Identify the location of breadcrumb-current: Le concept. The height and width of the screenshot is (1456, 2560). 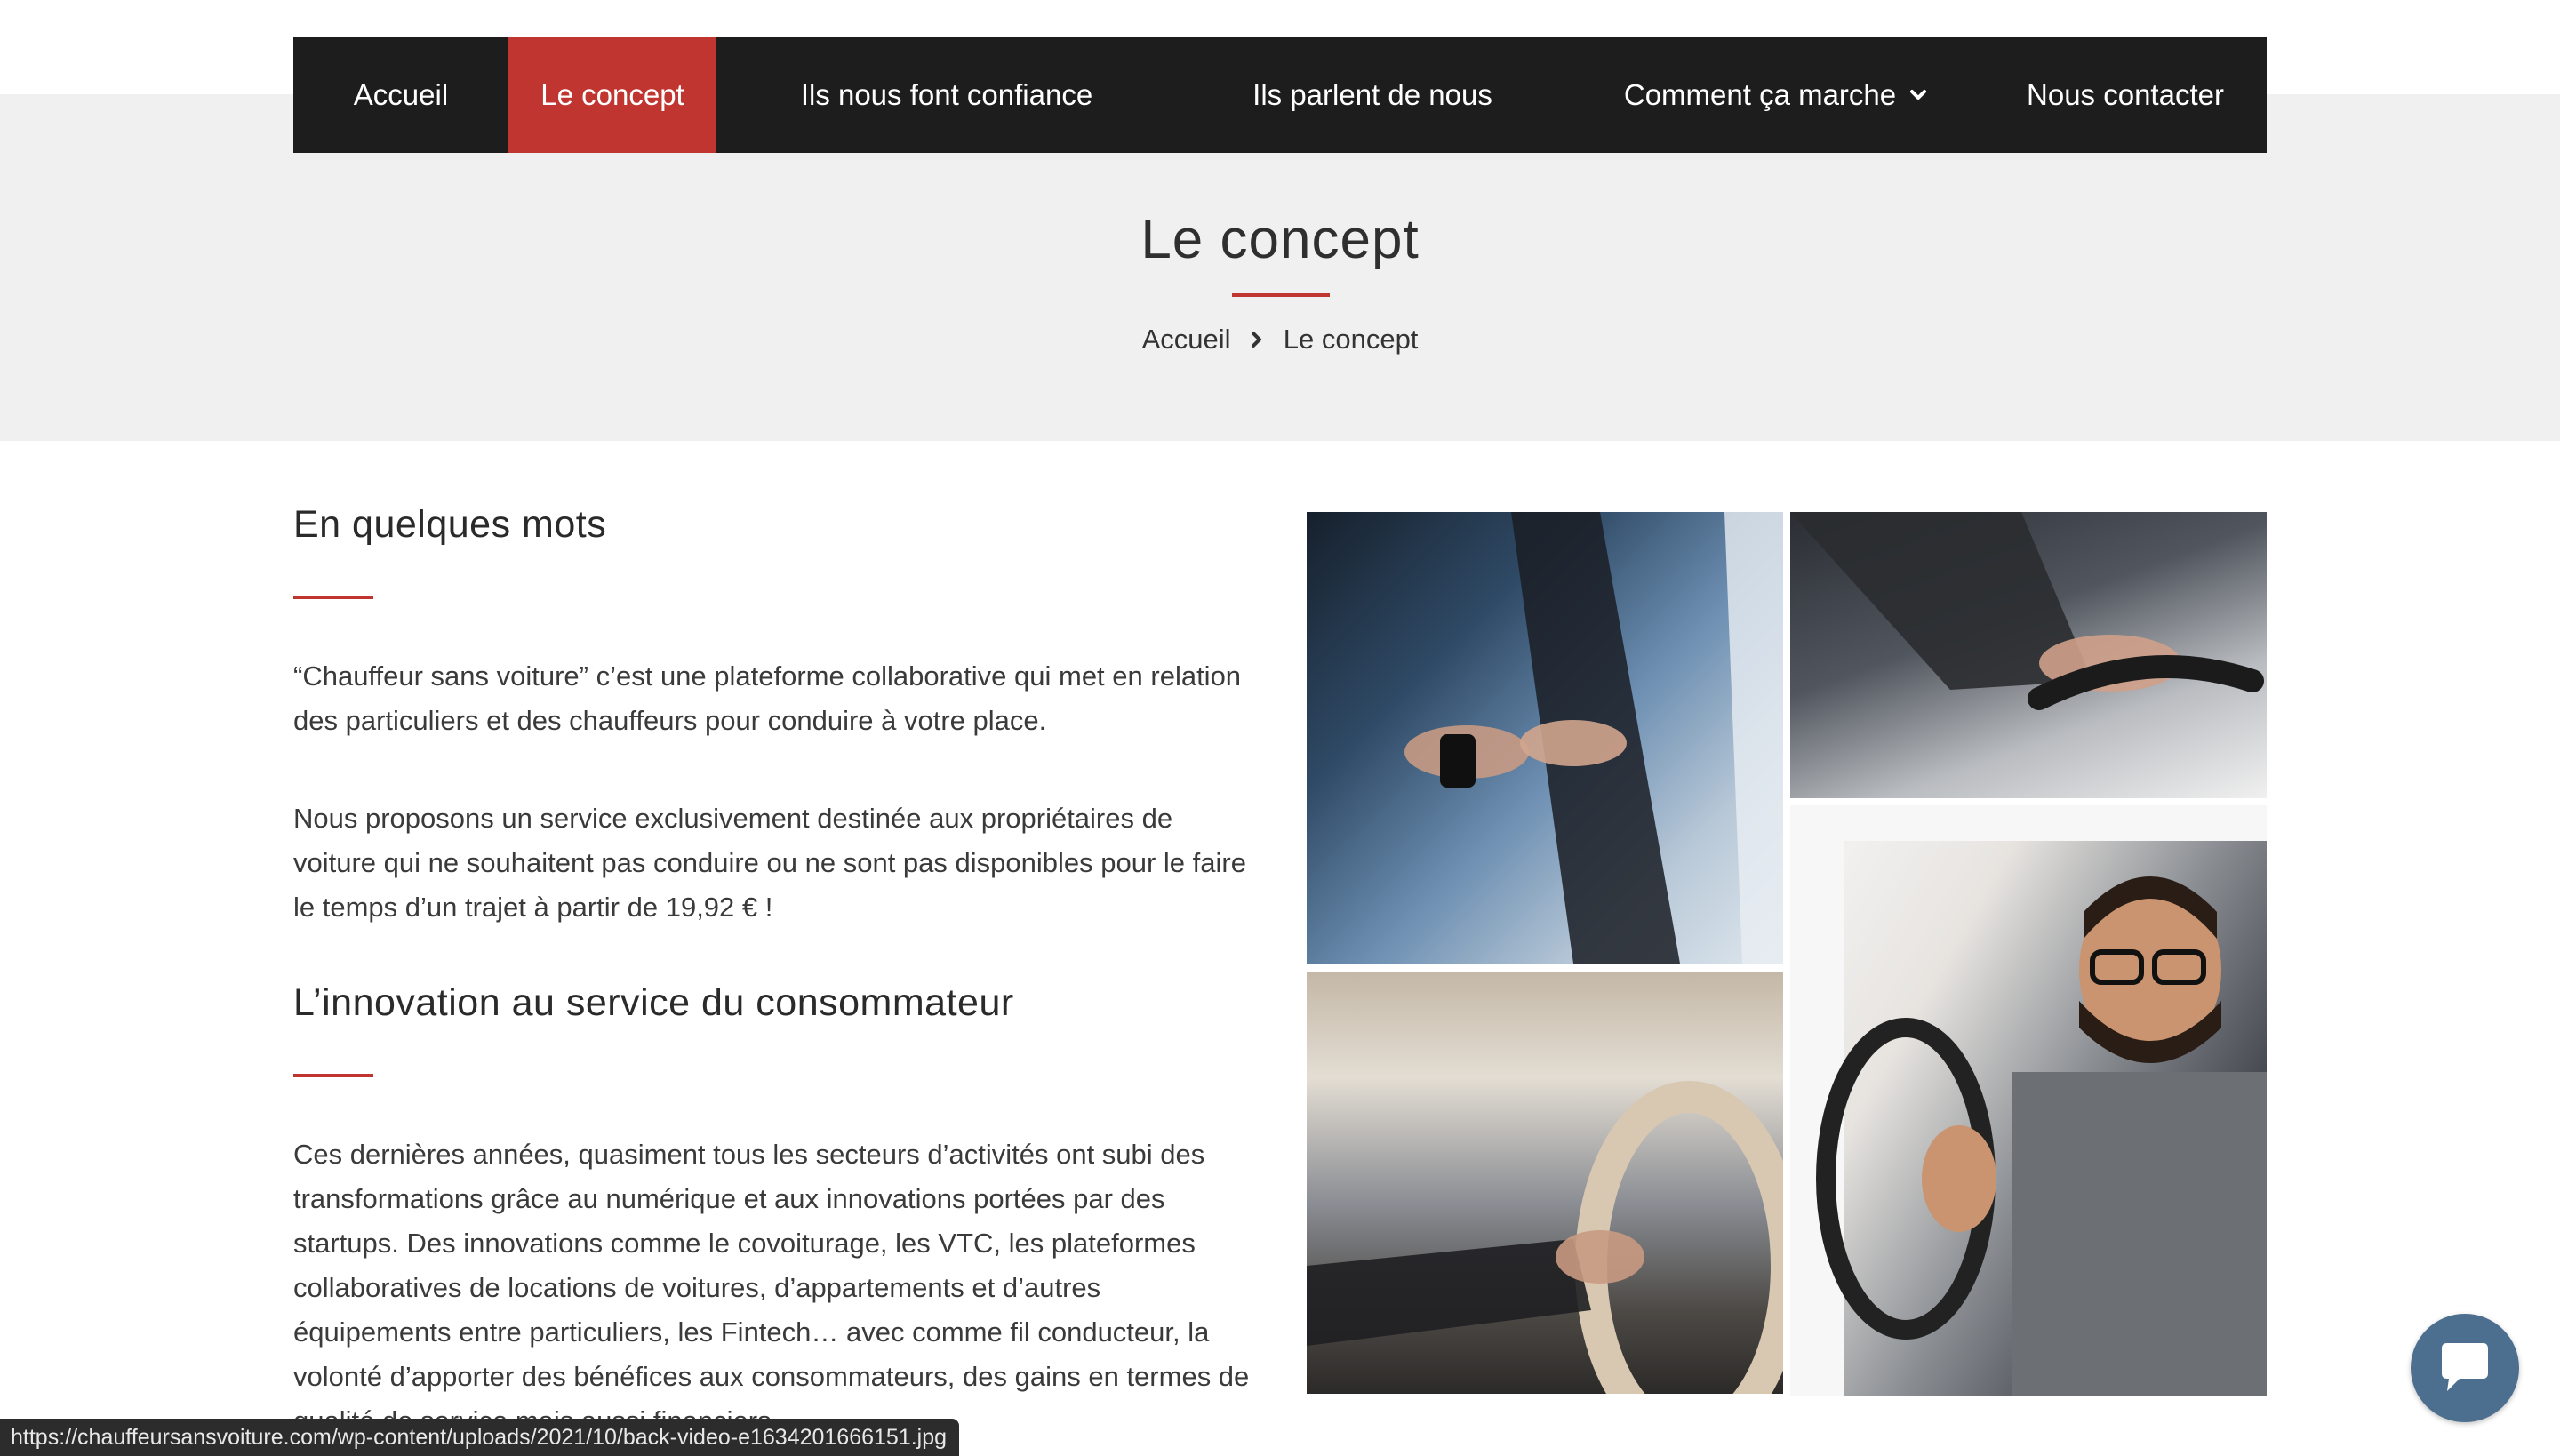
(1351, 339).